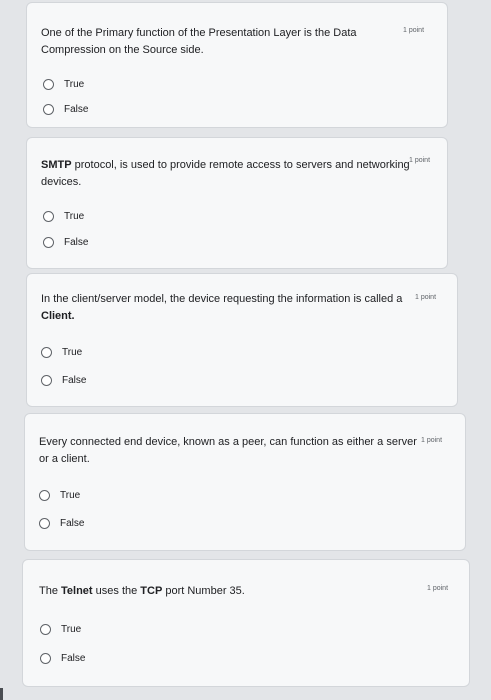 The width and height of the screenshot is (491, 700). I want to click on question-5-points: 1 point, so click(438, 588).